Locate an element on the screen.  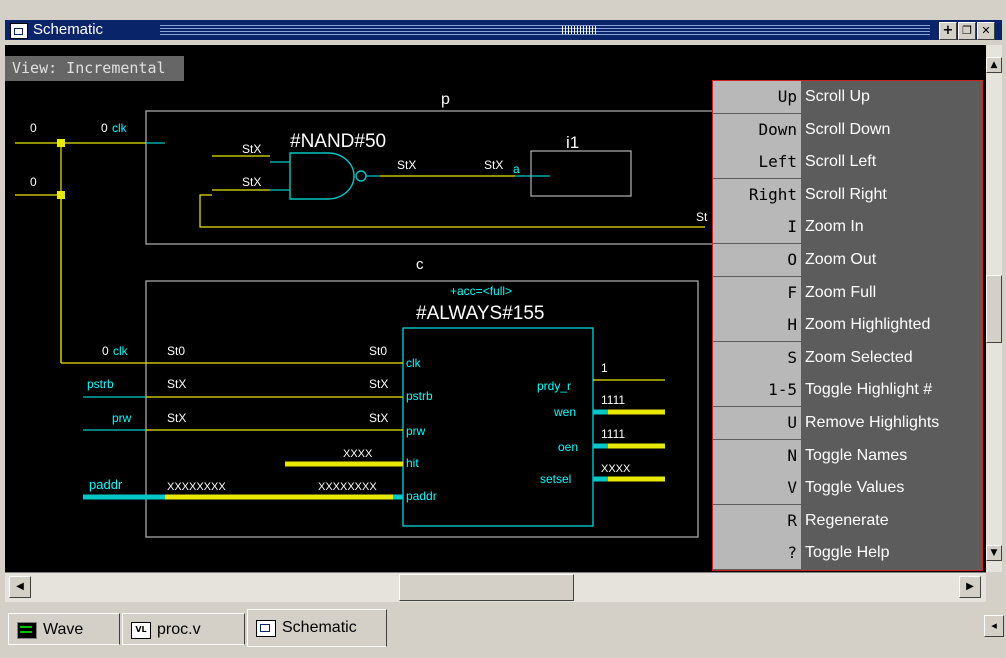
always-pin-paddr: paddr is located at coordinates (421, 496).